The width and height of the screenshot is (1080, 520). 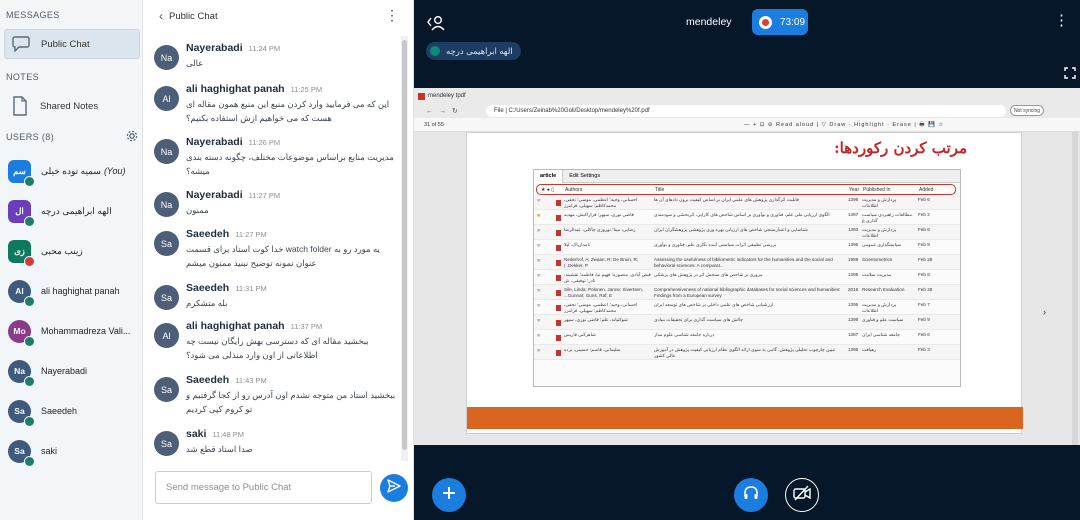 I want to click on header-icons: ★ ● ▯, so click(x=548, y=190).